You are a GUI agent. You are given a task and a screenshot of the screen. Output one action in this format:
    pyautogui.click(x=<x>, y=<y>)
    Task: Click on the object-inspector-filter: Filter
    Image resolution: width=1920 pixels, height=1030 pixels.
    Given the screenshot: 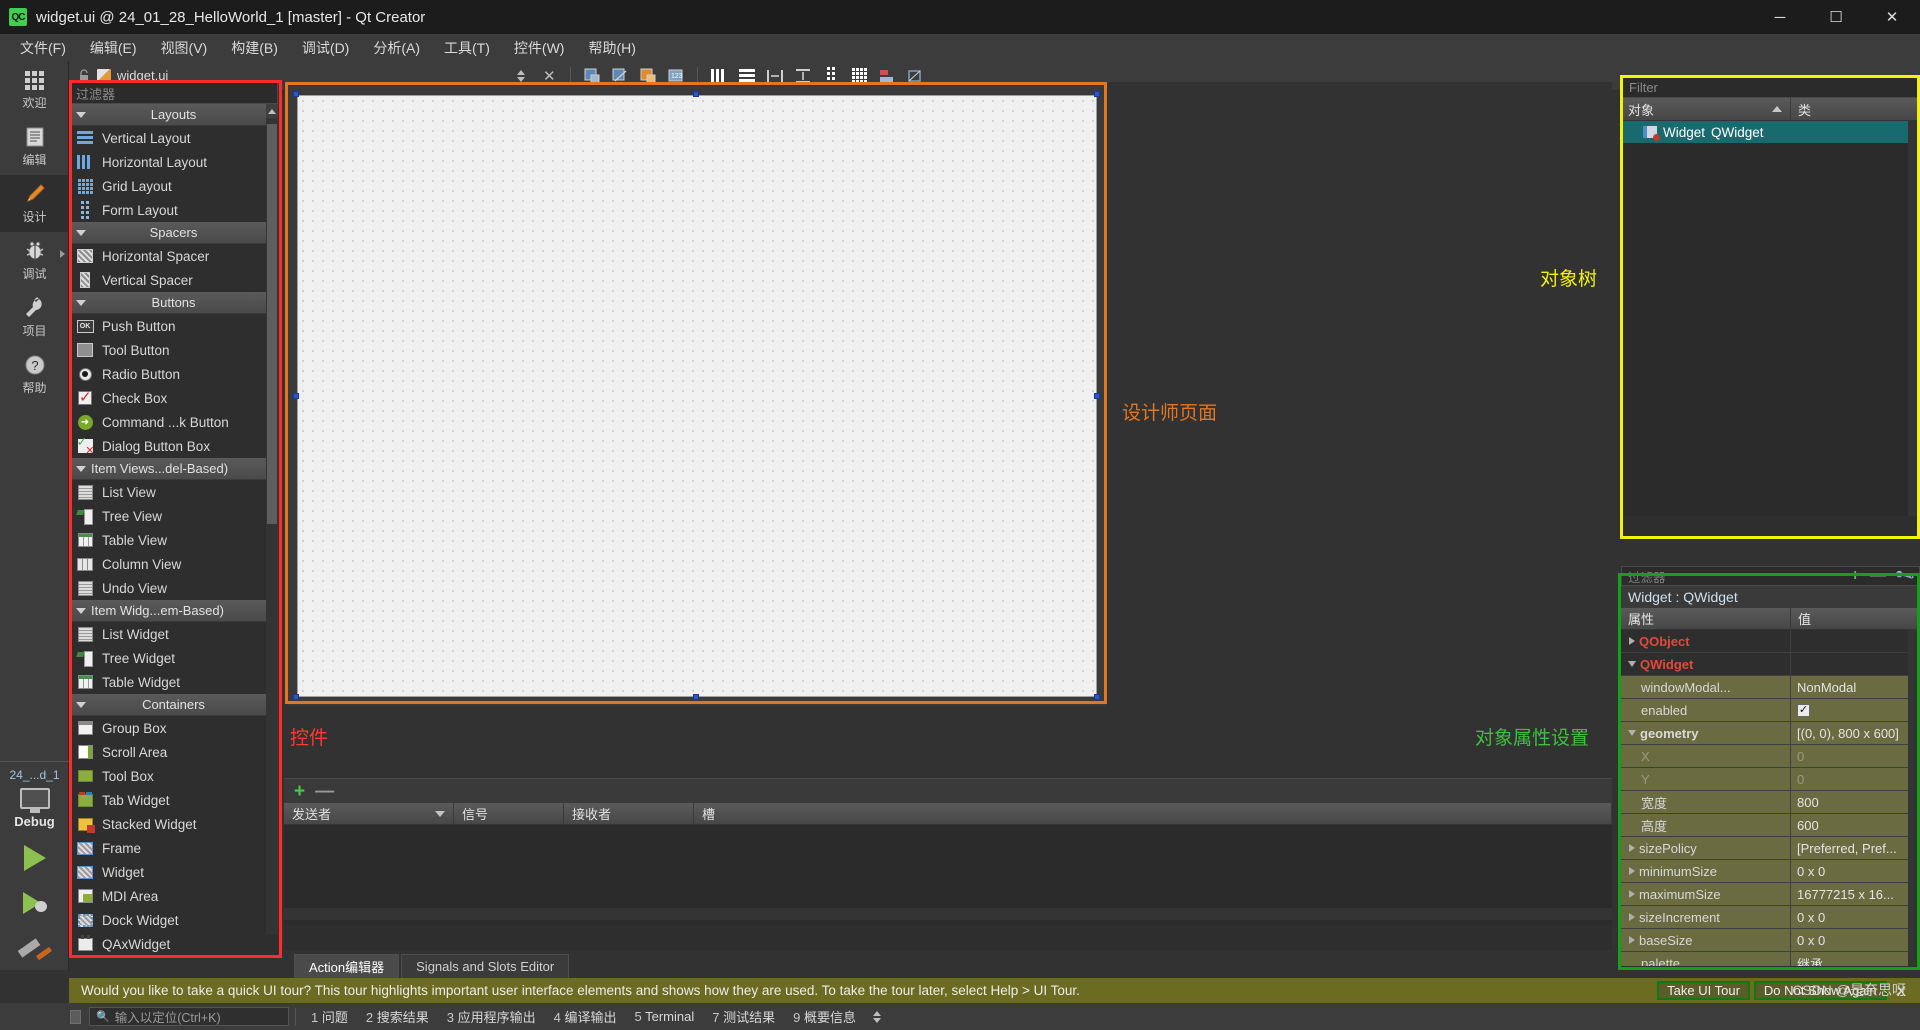 What is the action you would take?
    pyautogui.click(x=1770, y=87)
    